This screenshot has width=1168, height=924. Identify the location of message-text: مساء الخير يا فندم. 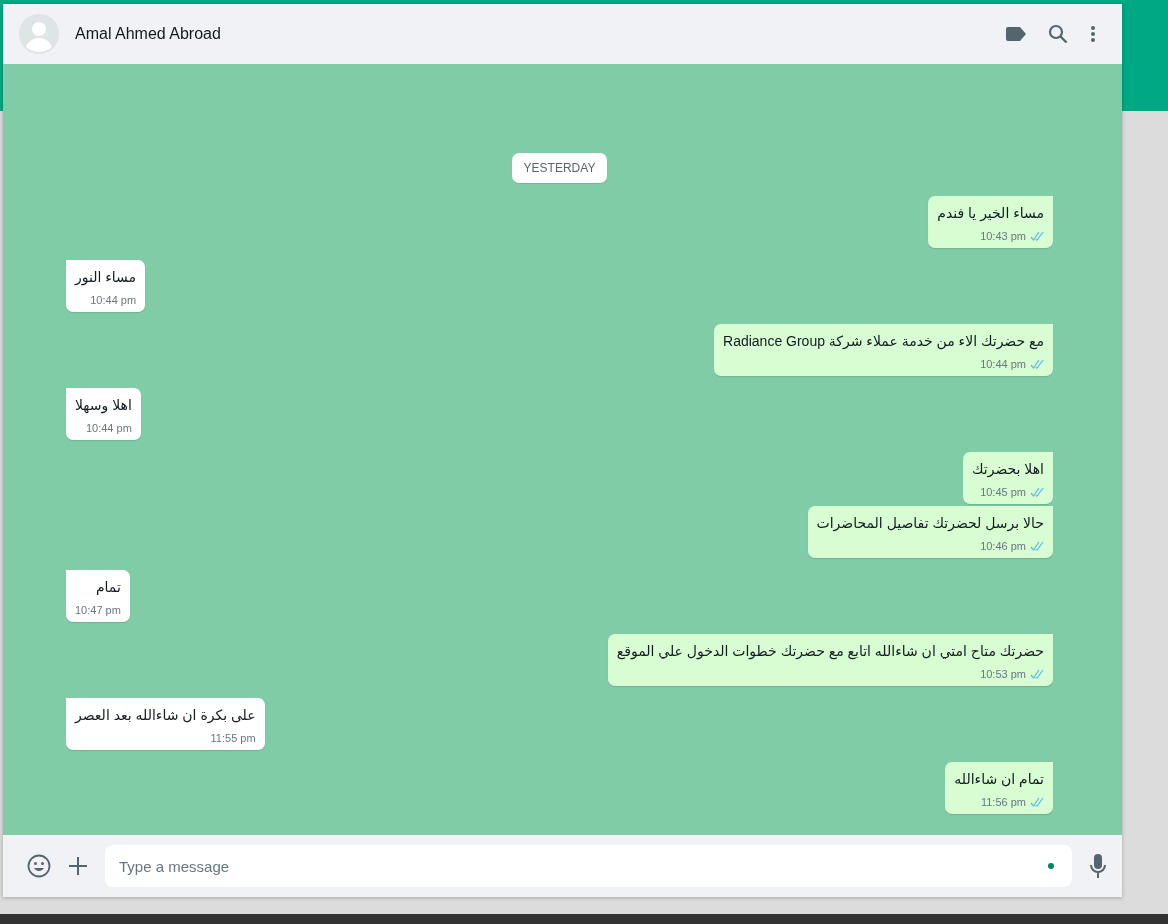
(990, 213).